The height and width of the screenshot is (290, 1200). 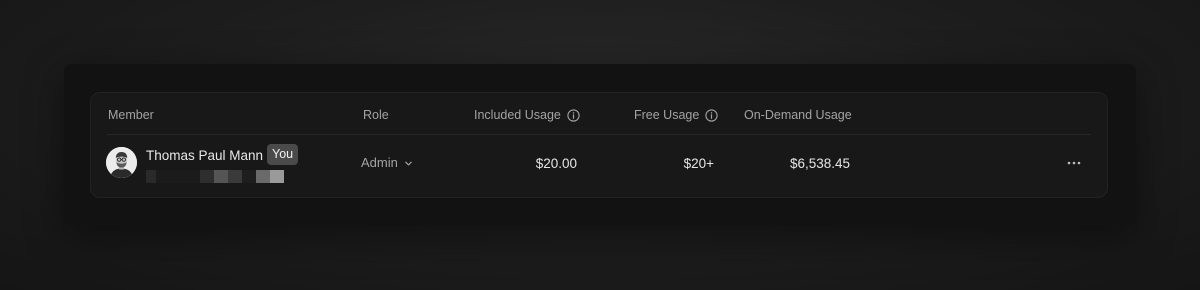 What do you see at coordinates (556, 163) in the screenshot?
I see `included-usage-value: $20.00` at bounding box center [556, 163].